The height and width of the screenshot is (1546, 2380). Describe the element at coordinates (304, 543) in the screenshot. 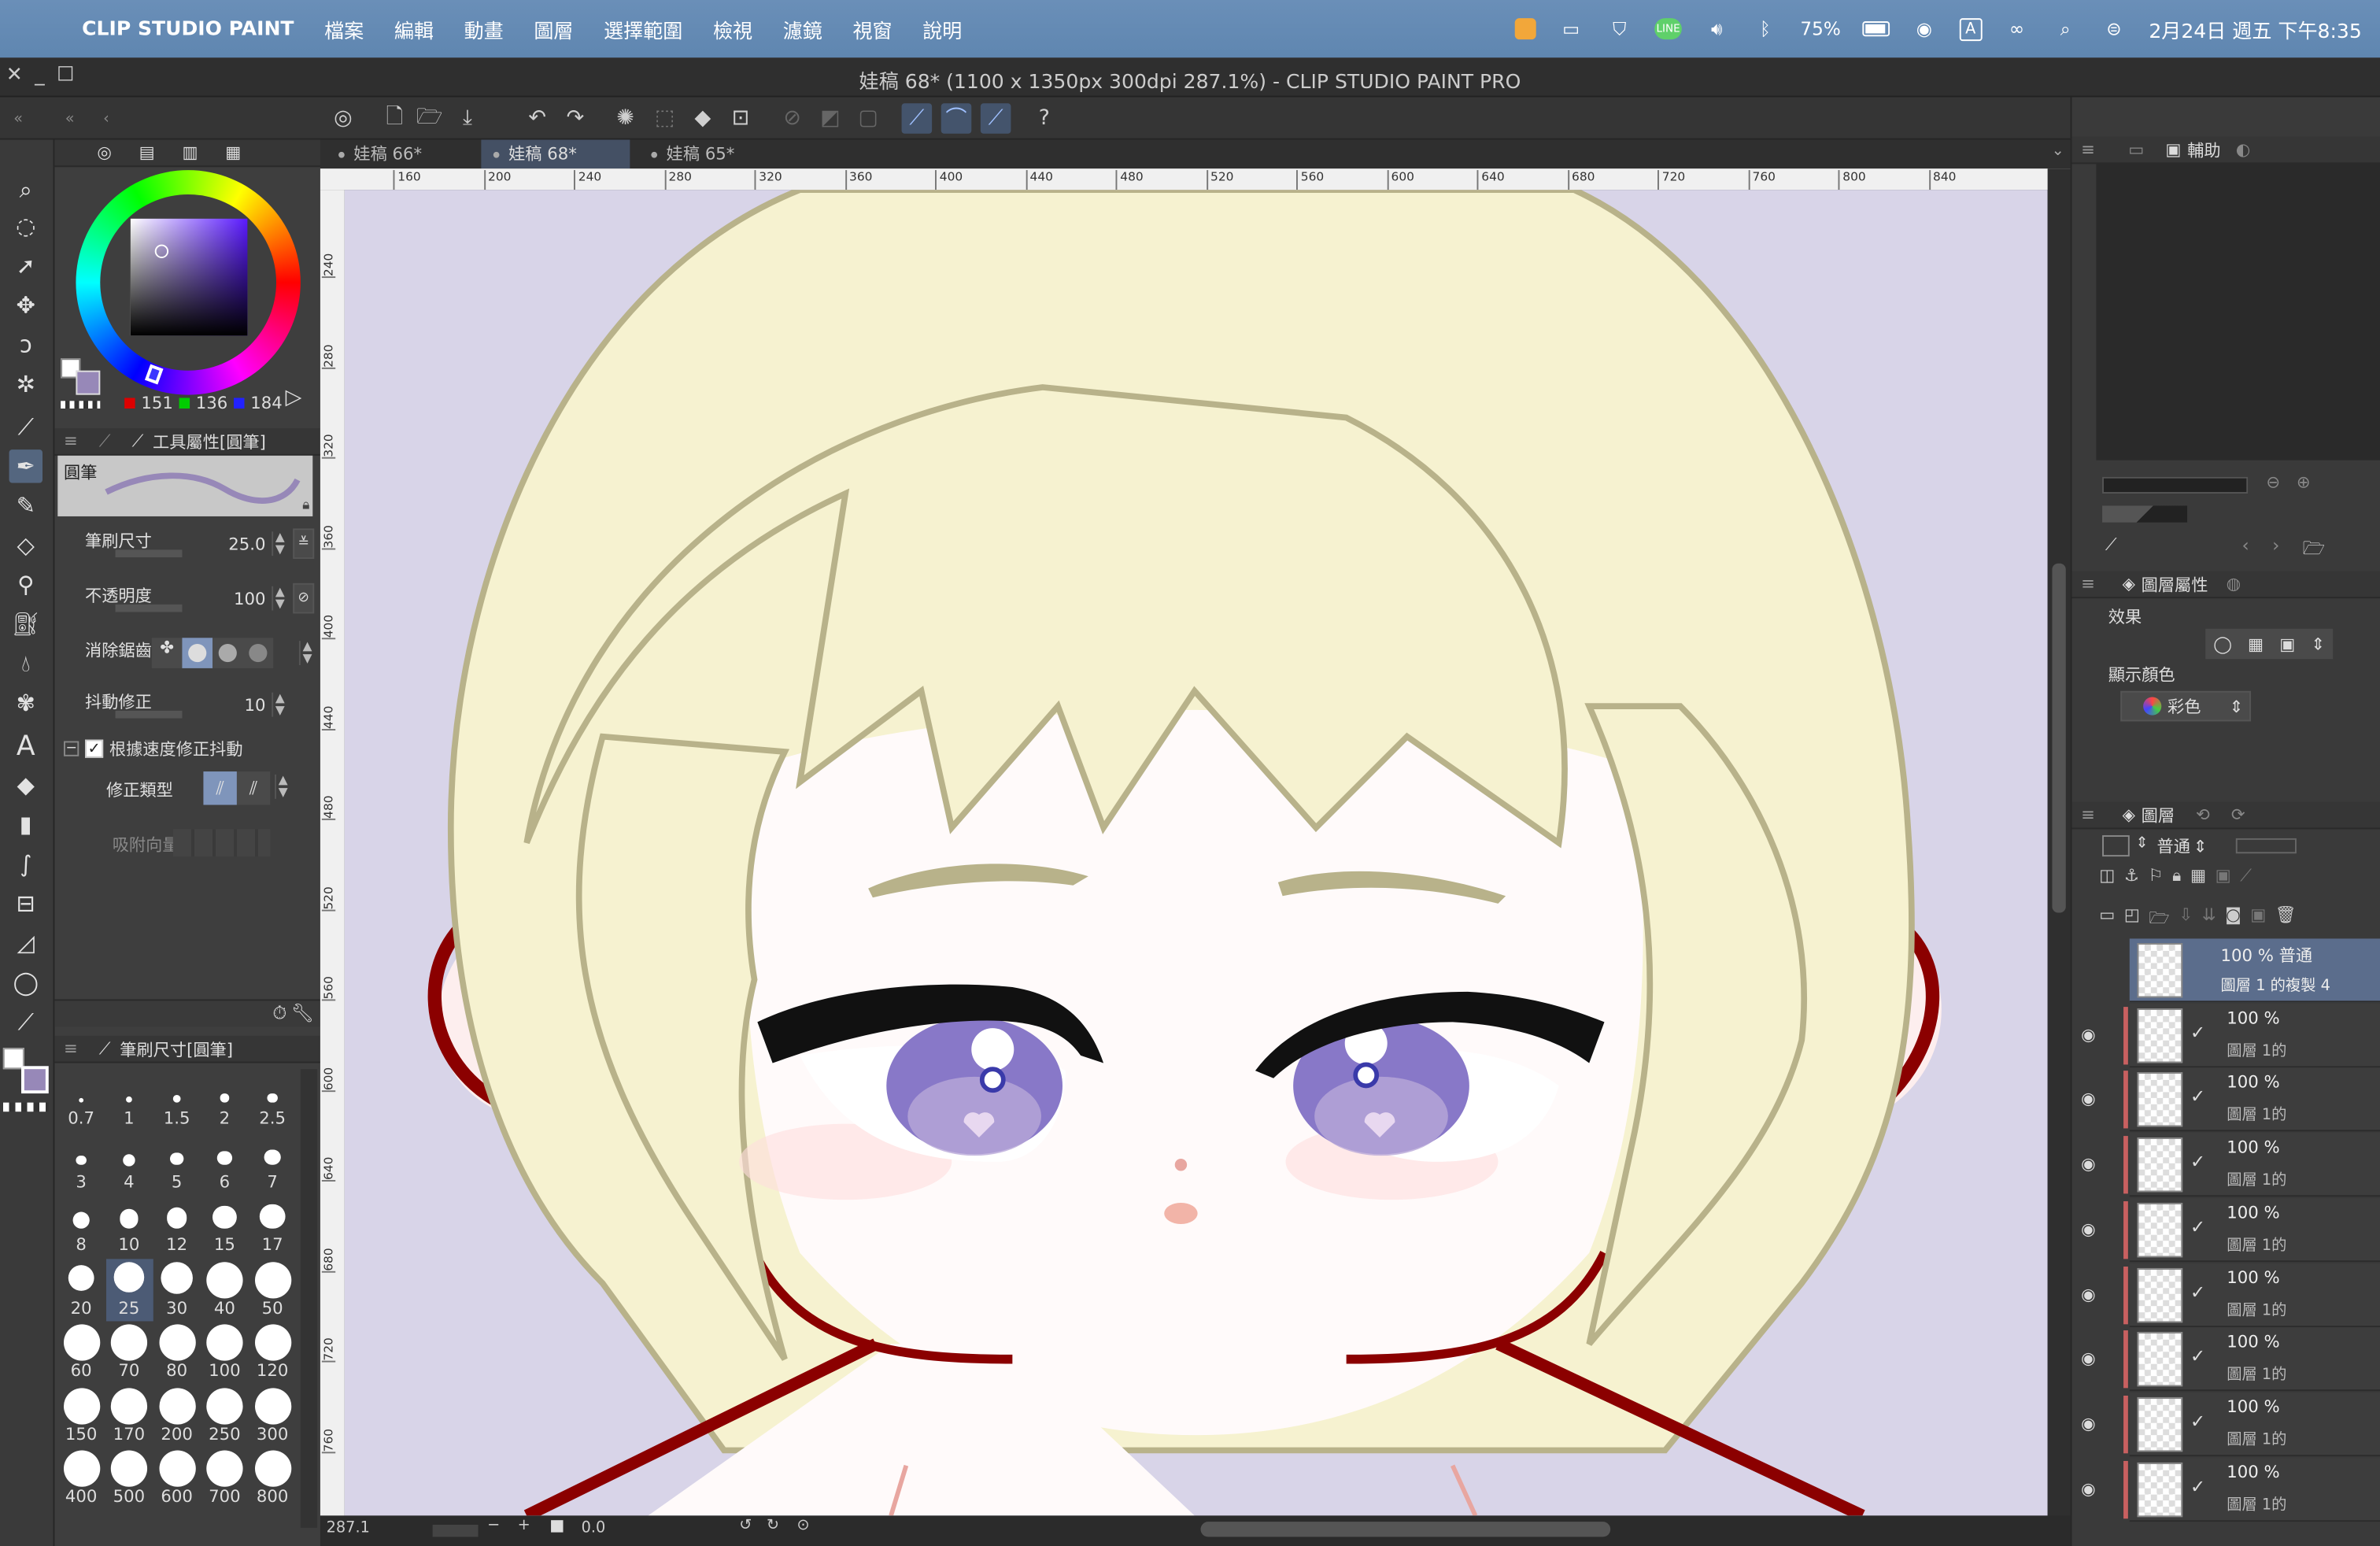

I see `brush-size-pressure-button: ≚` at that location.